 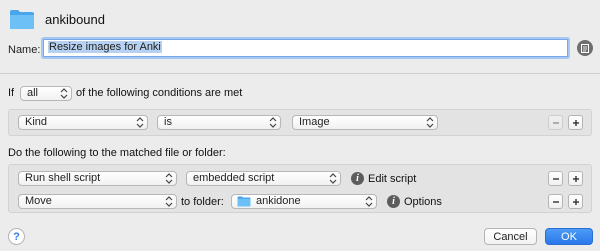 What do you see at coordinates (16, 236) in the screenshot?
I see `help-button: ?` at bounding box center [16, 236].